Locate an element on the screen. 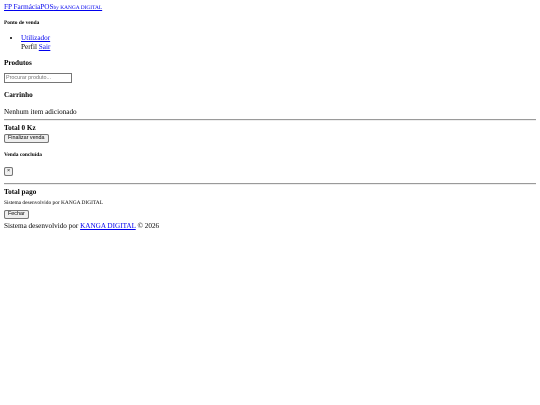  cart-total: Total 0 Kz is located at coordinates (270, 128).